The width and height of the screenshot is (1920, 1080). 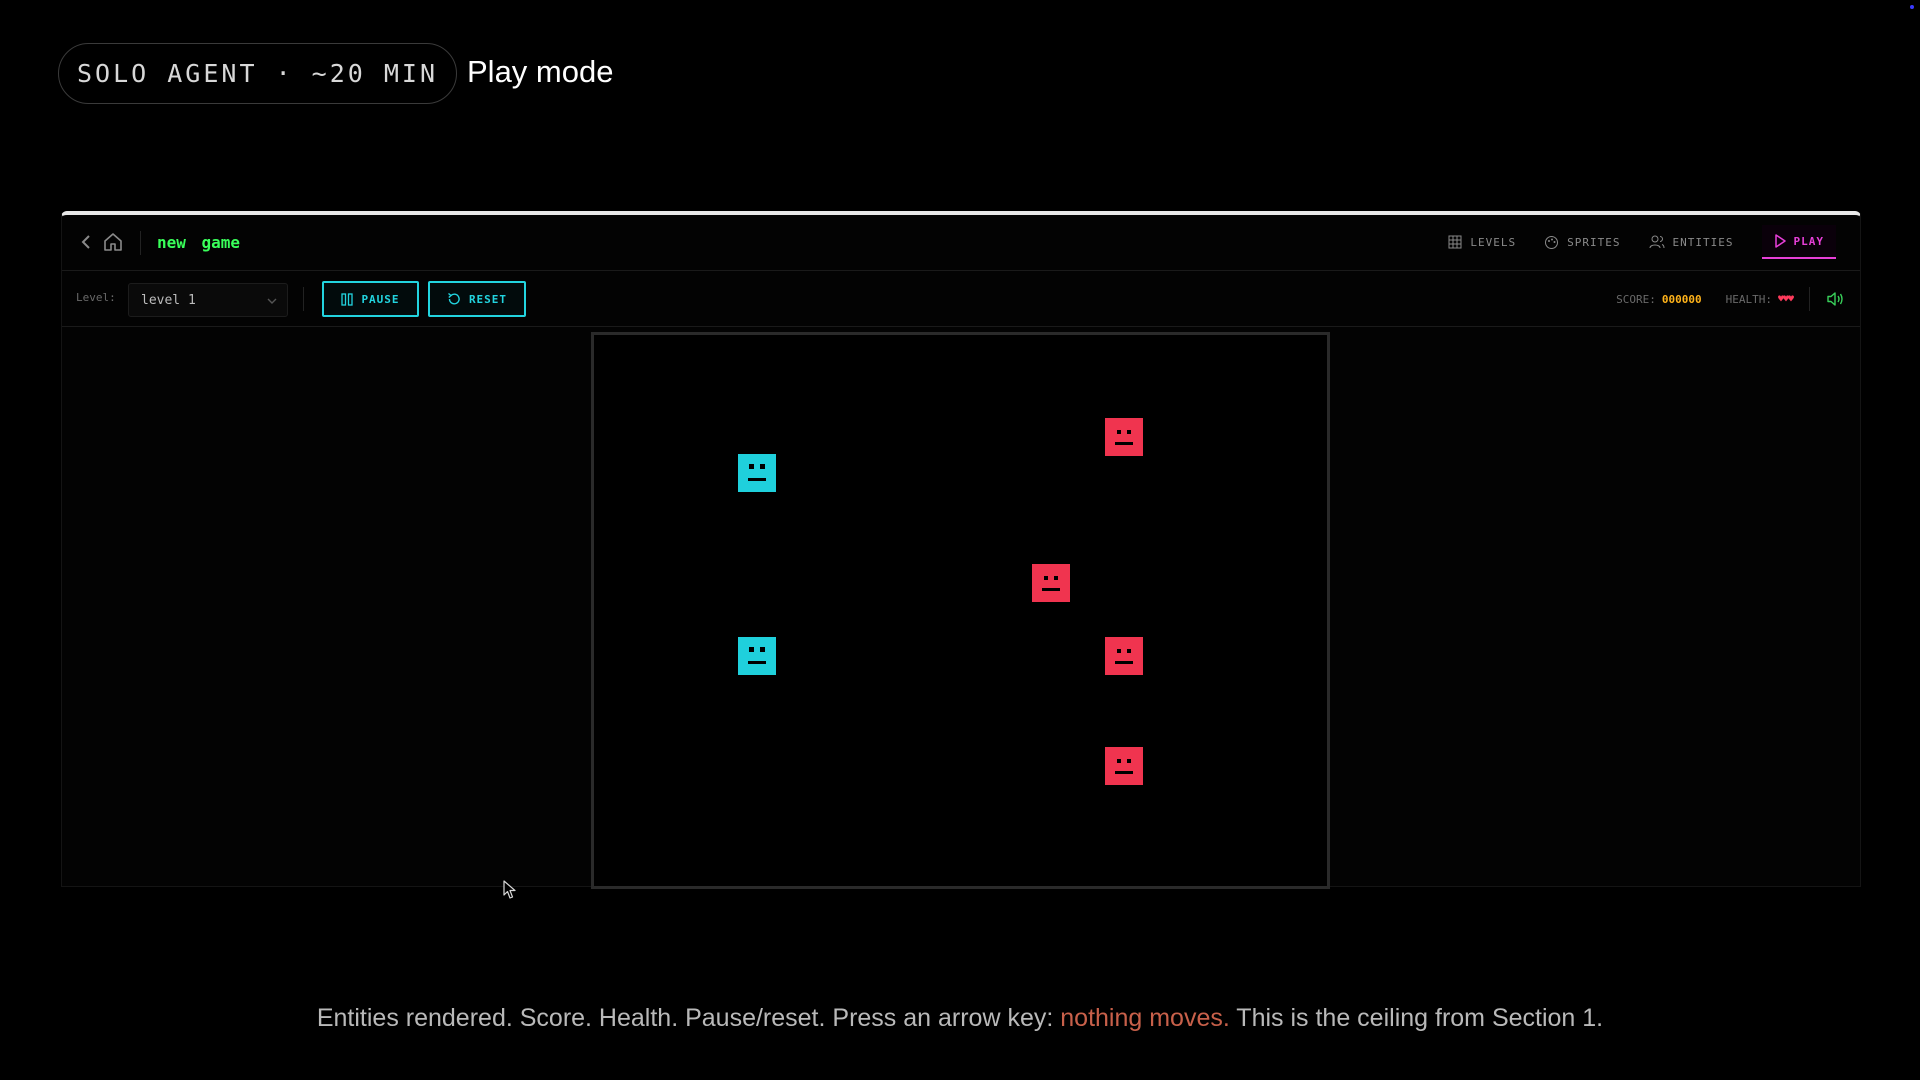 I want to click on tab-levels-label: LEVELS, so click(x=1493, y=242).